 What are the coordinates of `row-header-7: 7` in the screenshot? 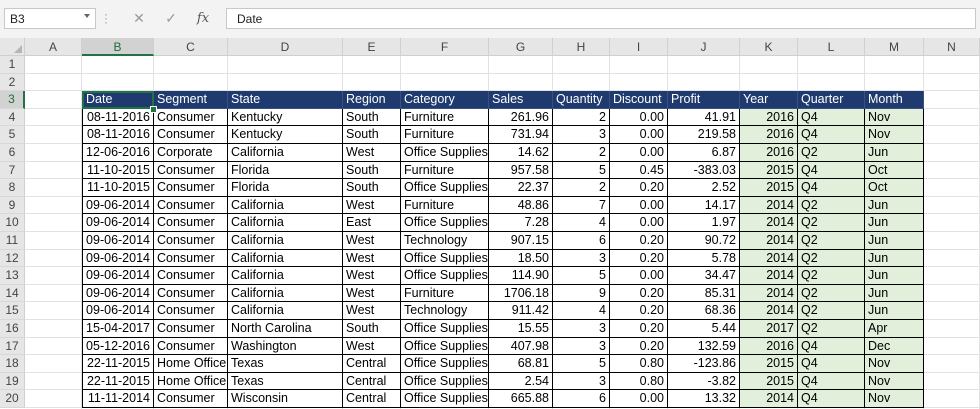 It's located at (12, 170).